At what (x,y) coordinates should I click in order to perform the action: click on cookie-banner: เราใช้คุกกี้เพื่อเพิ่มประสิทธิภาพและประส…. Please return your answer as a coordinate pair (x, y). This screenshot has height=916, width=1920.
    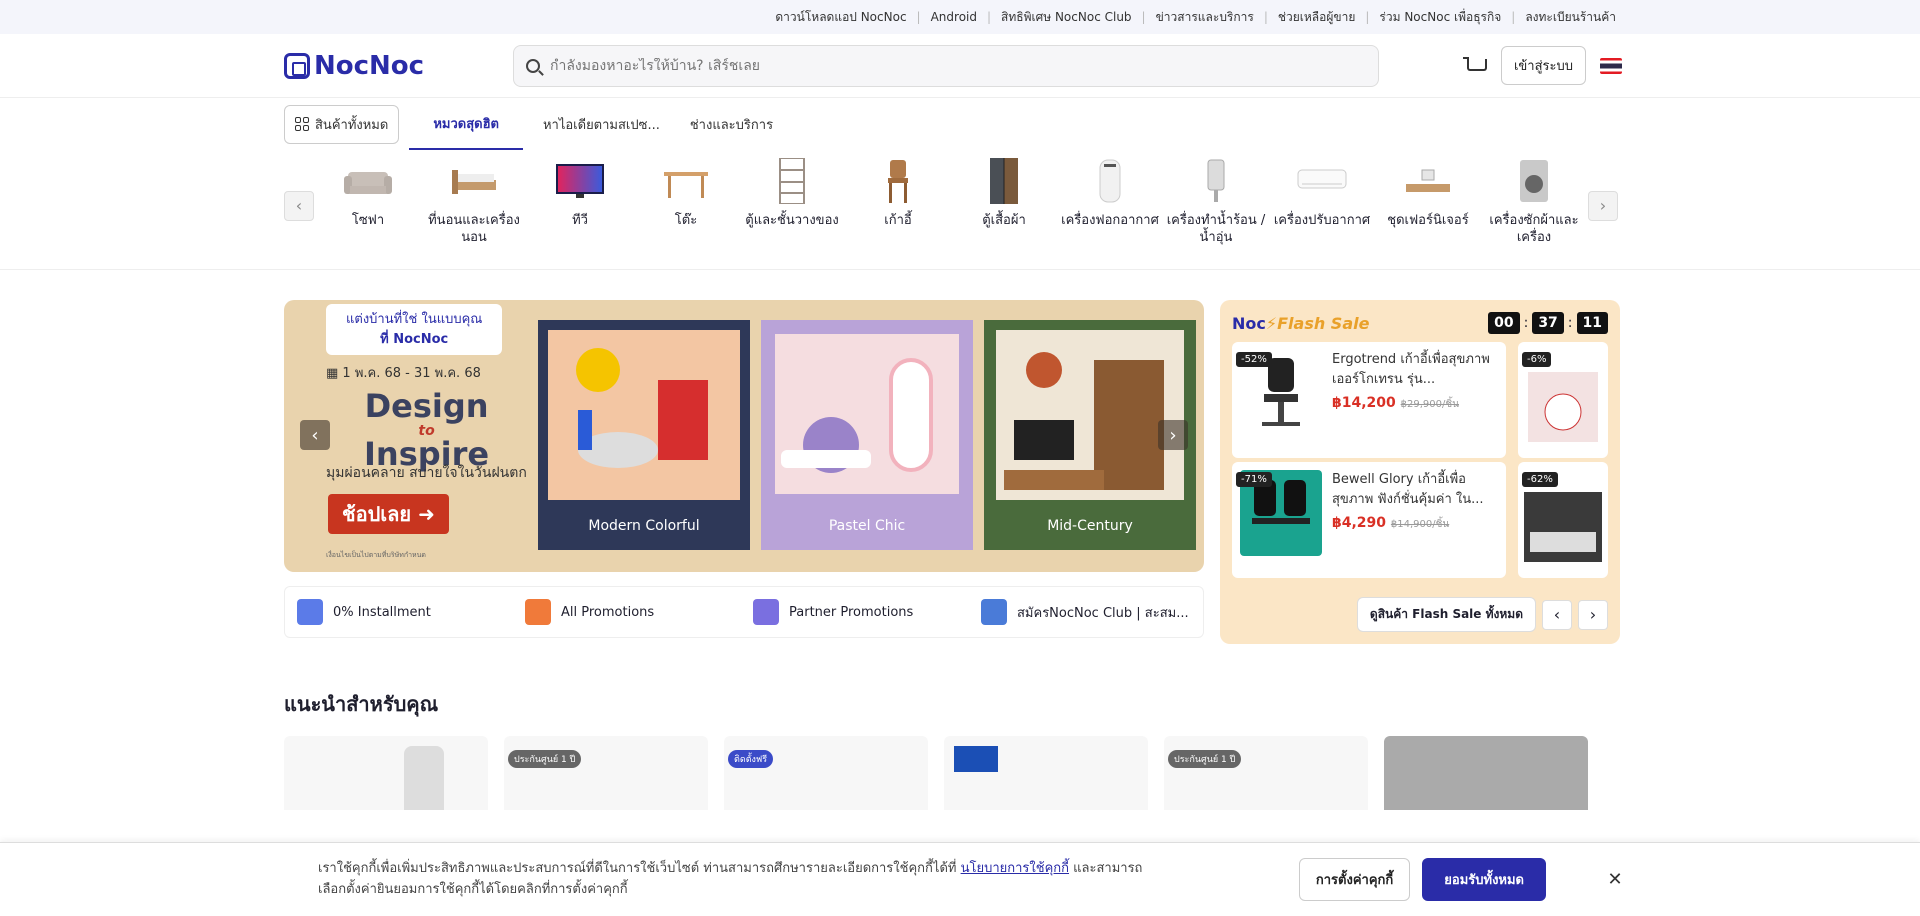
    Looking at the image, I should click on (960, 879).